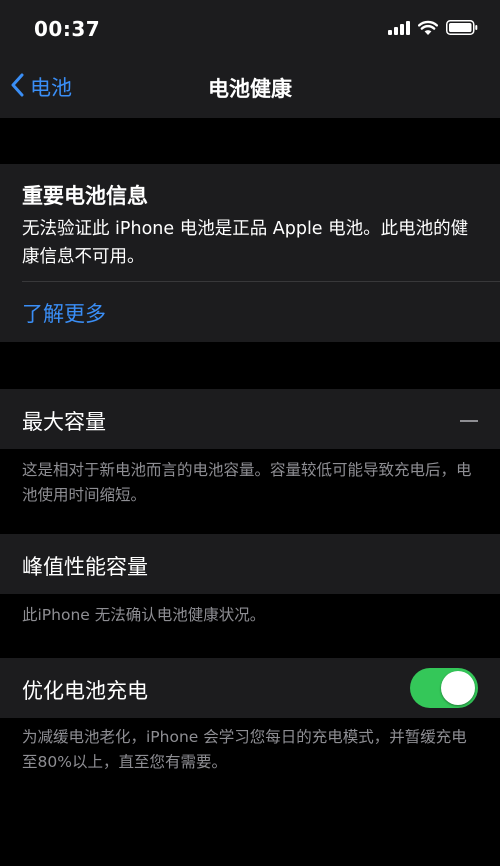 The width and height of the screenshot is (500, 866). I want to click on max-capacity-footer: 这是相对于新电池而言的电池容量。容量较低可能导致充电后，电池使用时间缩短。, so click(247, 482).